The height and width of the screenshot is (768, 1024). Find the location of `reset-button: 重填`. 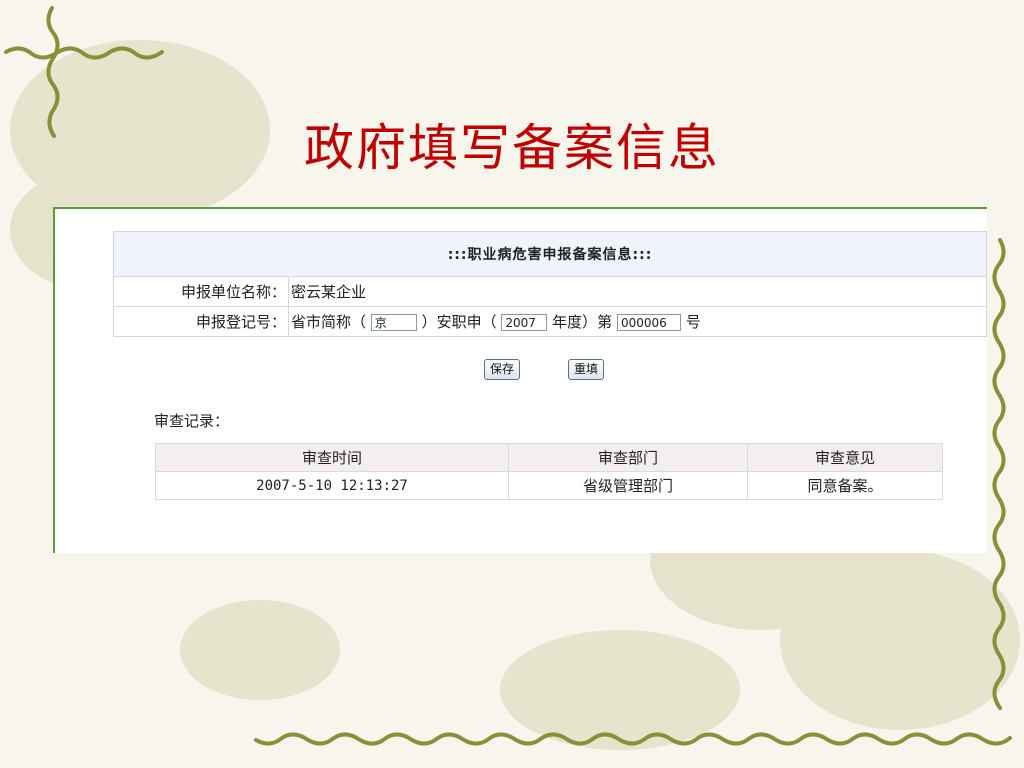

reset-button: 重填 is located at coordinates (586, 369).